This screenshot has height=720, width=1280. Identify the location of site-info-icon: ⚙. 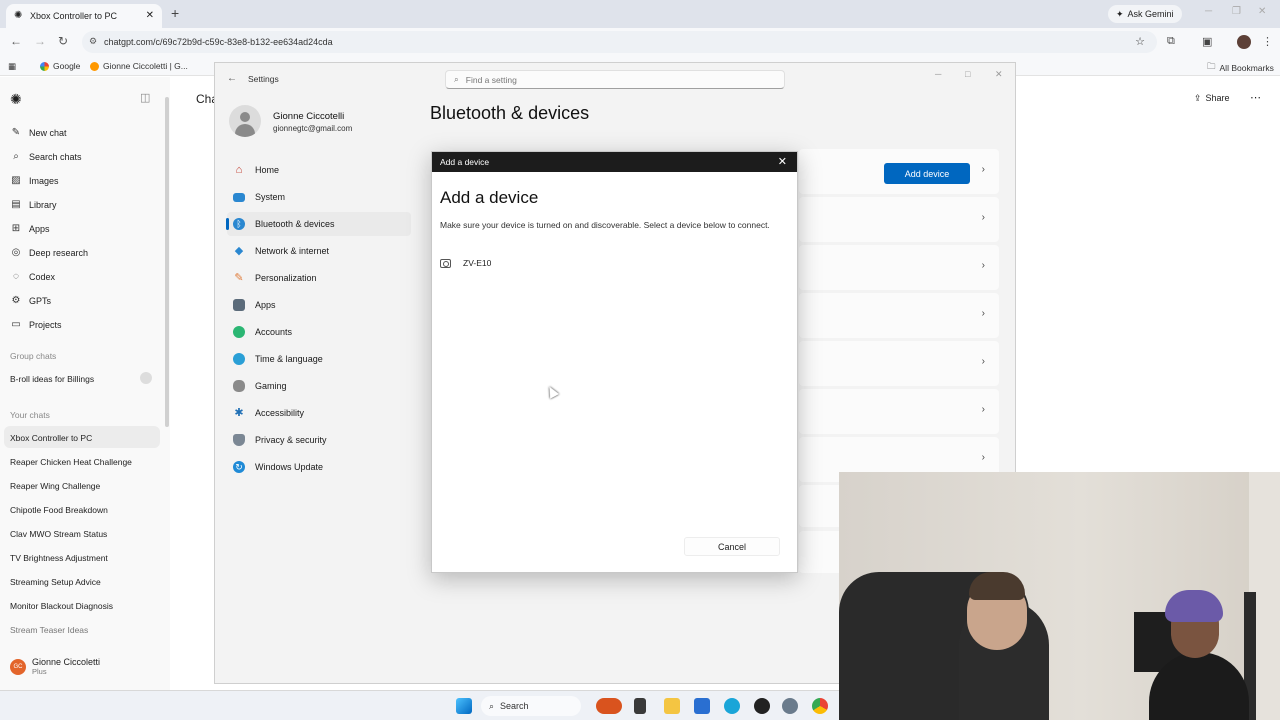
(93, 41).